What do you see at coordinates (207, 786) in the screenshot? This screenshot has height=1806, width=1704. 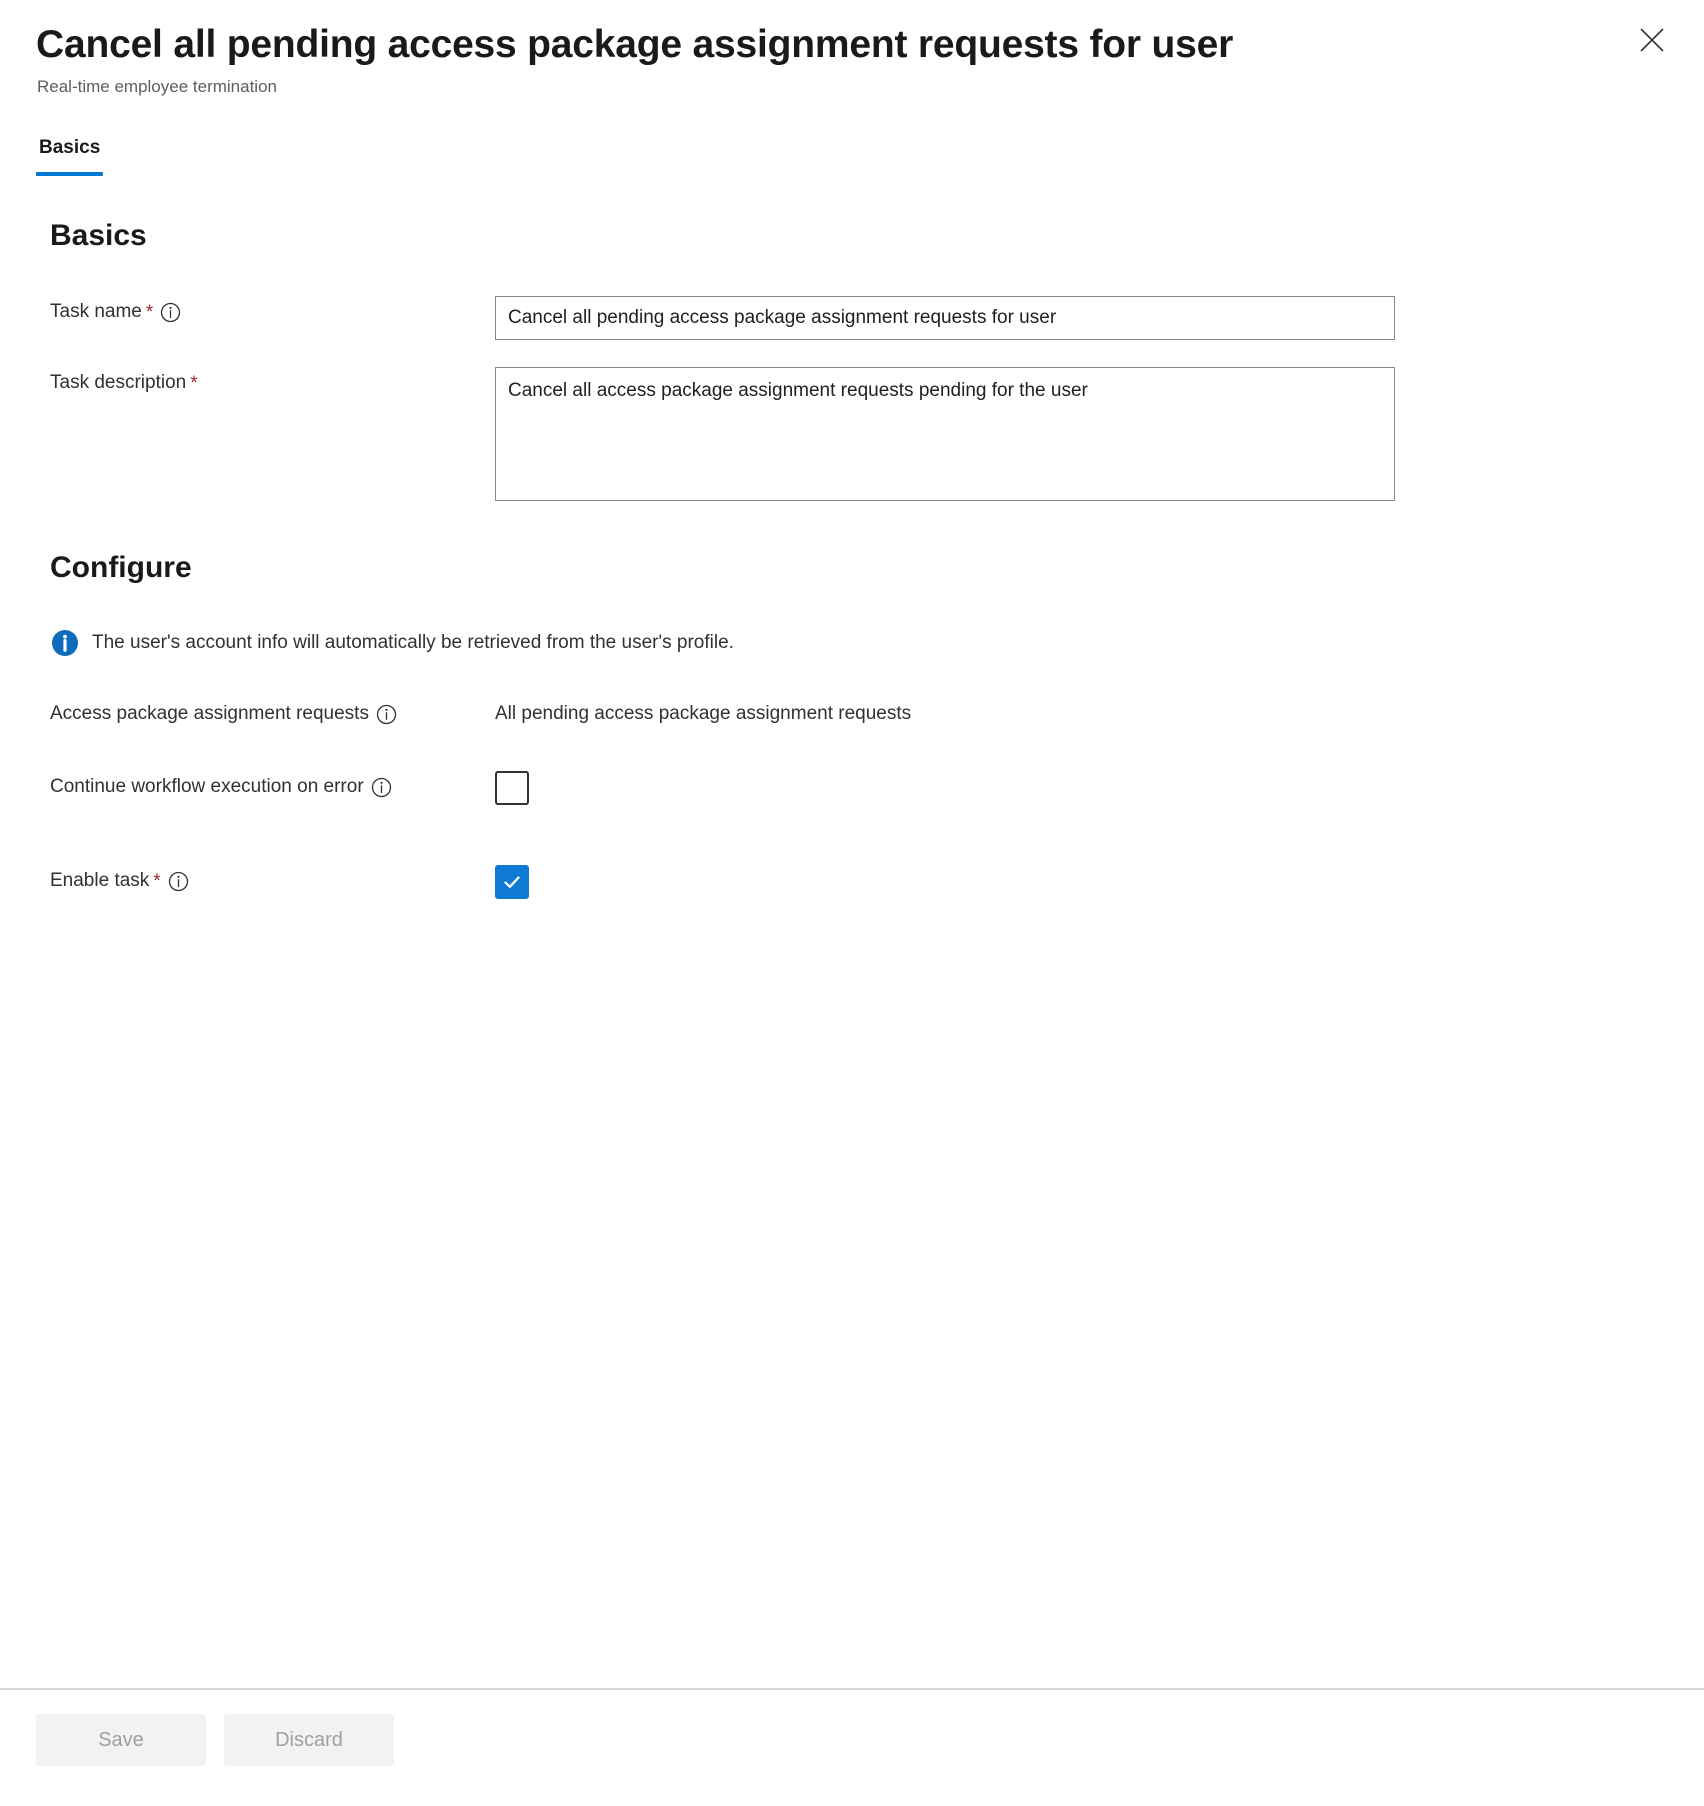 I see `continue-on-error-label-text: Continue workflow execution on error` at bounding box center [207, 786].